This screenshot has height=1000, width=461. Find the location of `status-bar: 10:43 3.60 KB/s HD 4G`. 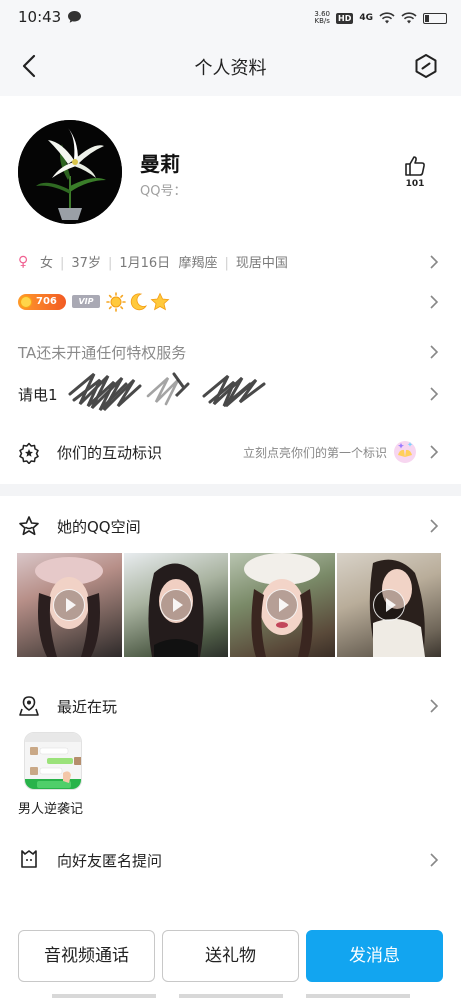

status-bar: 10:43 3.60 KB/s HD 4G is located at coordinates (230, 18).